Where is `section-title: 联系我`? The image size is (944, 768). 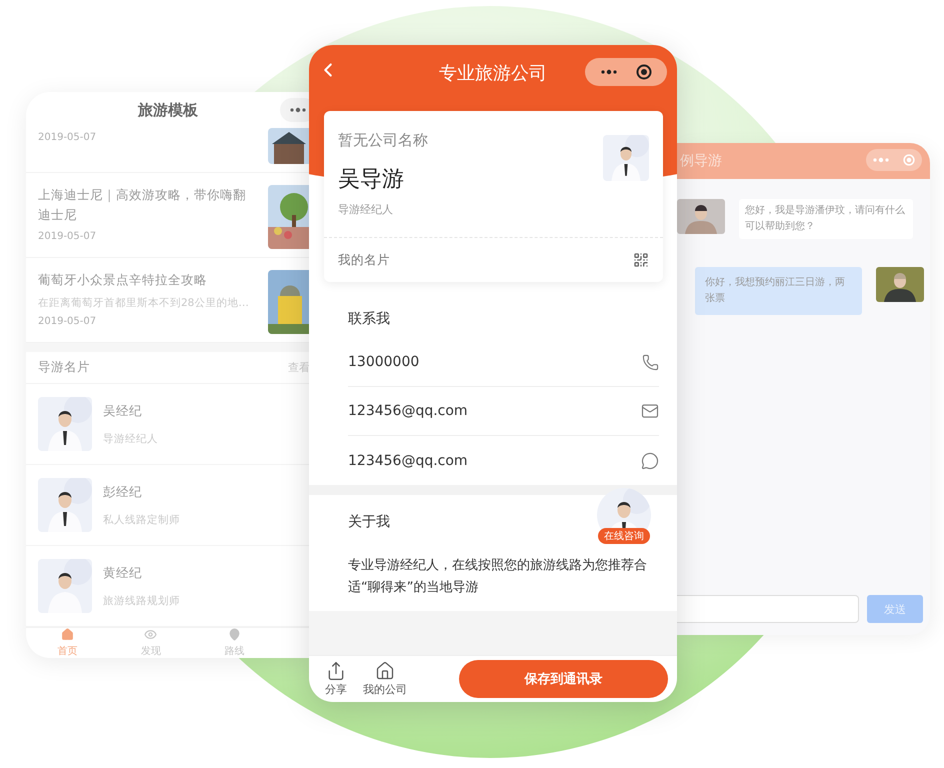 section-title: 联系我 is located at coordinates (369, 319).